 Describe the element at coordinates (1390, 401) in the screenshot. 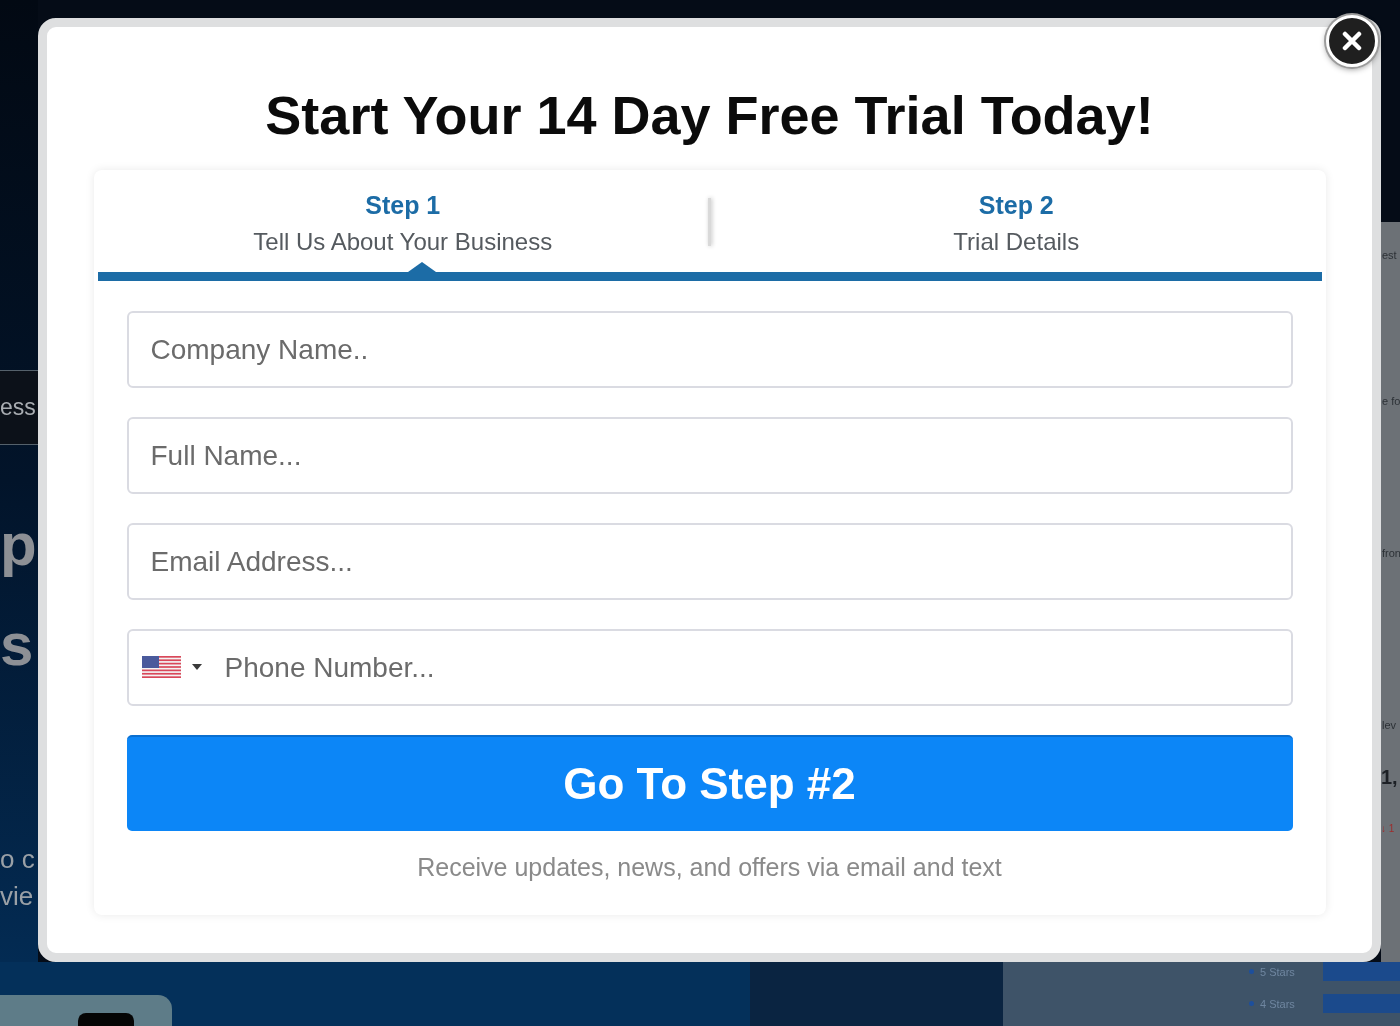

I see `label-text: e fo` at that location.